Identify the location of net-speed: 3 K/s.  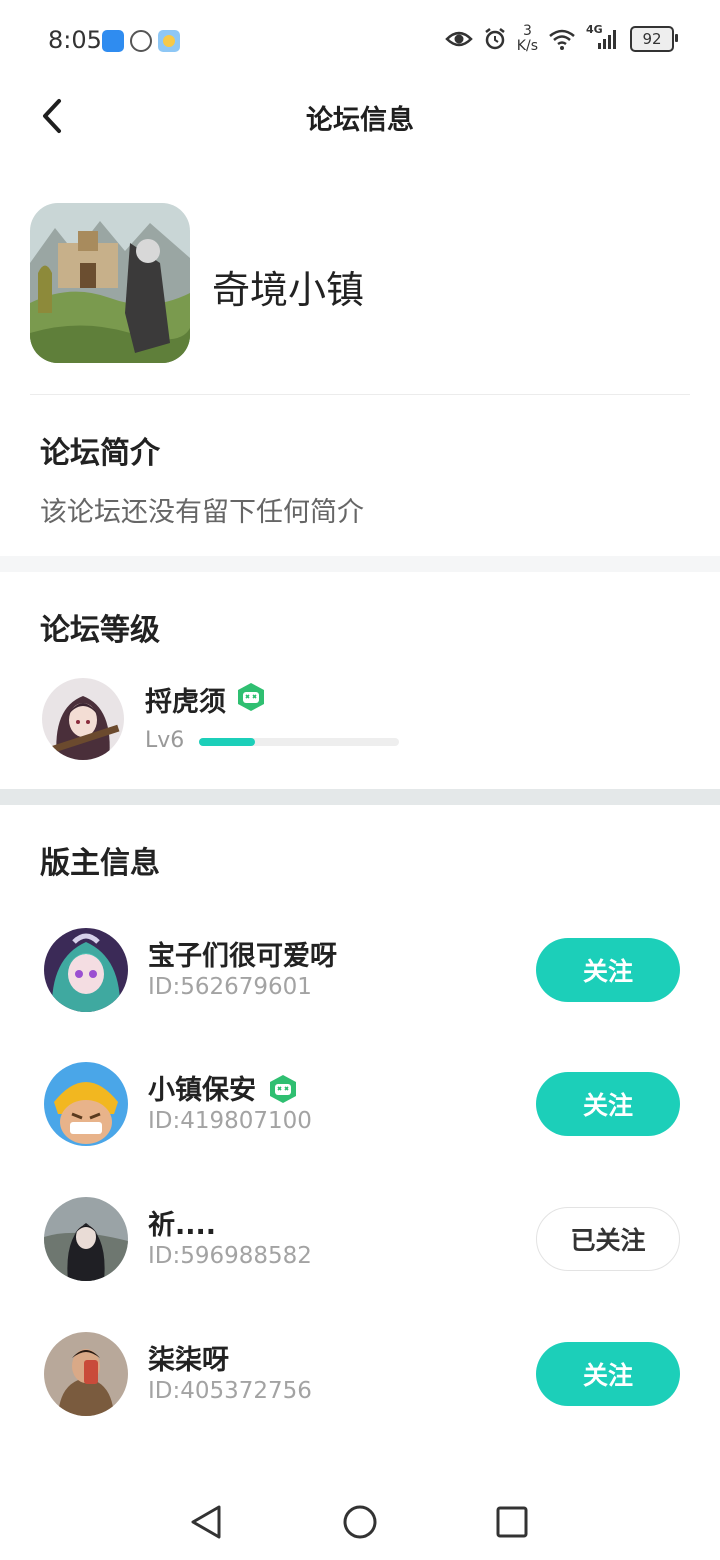
(527, 39).